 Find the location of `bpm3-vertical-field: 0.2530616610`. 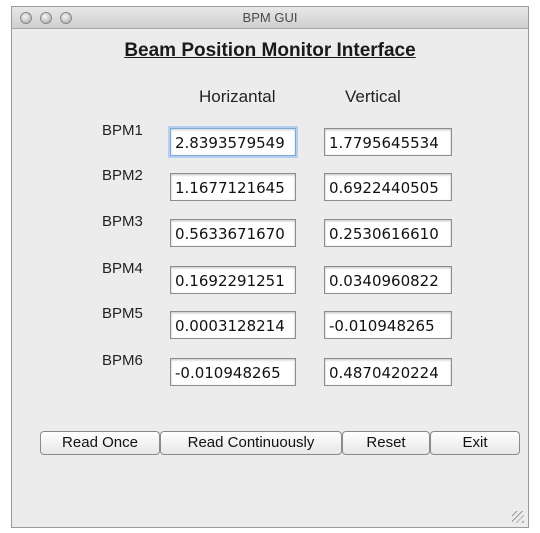

bpm3-vertical-field: 0.2530616610 is located at coordinates (388, 233).